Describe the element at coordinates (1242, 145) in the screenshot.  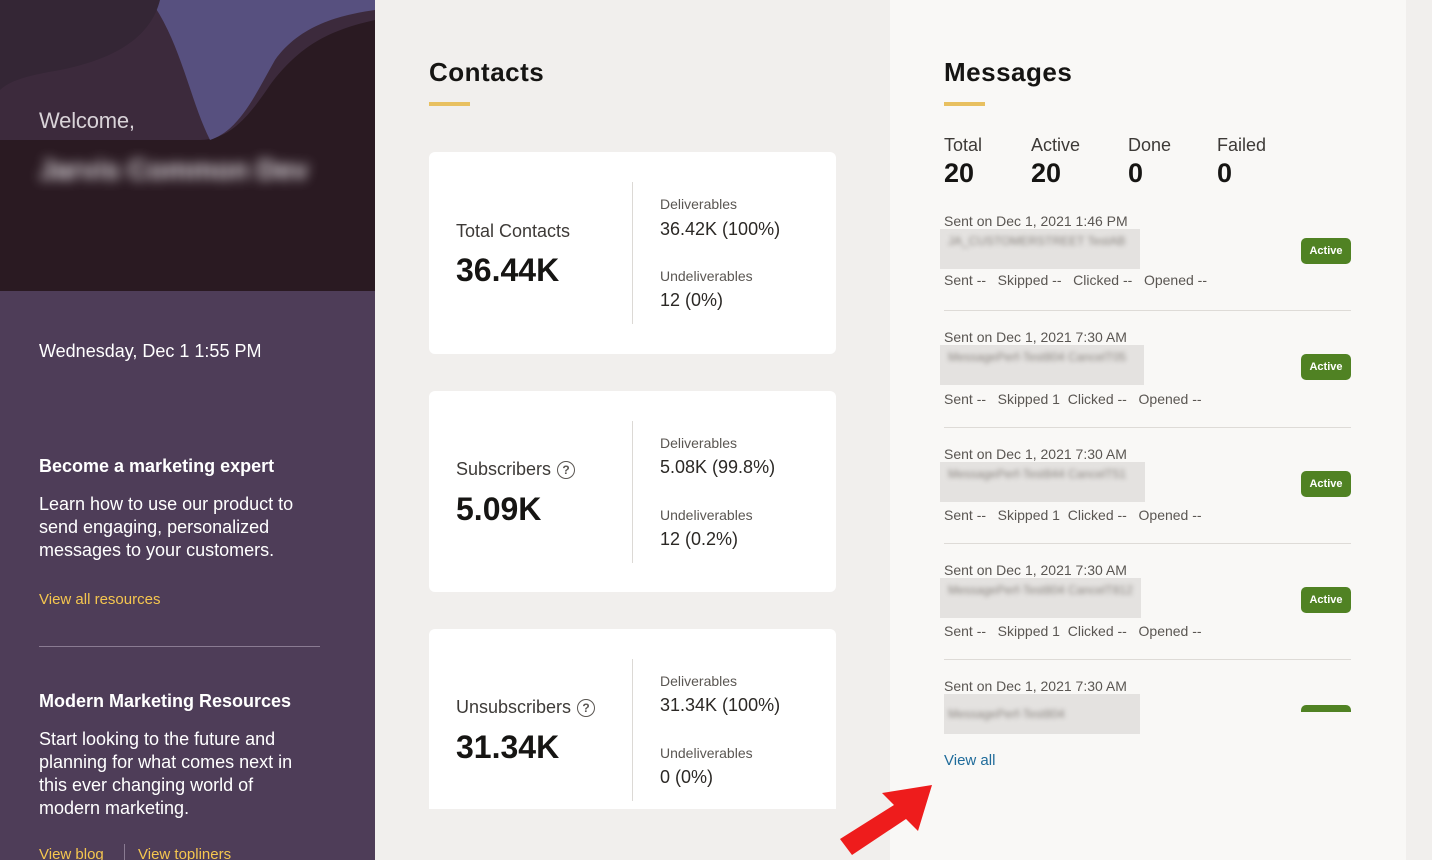
I see `stat-failed-label: Failed` at that location.